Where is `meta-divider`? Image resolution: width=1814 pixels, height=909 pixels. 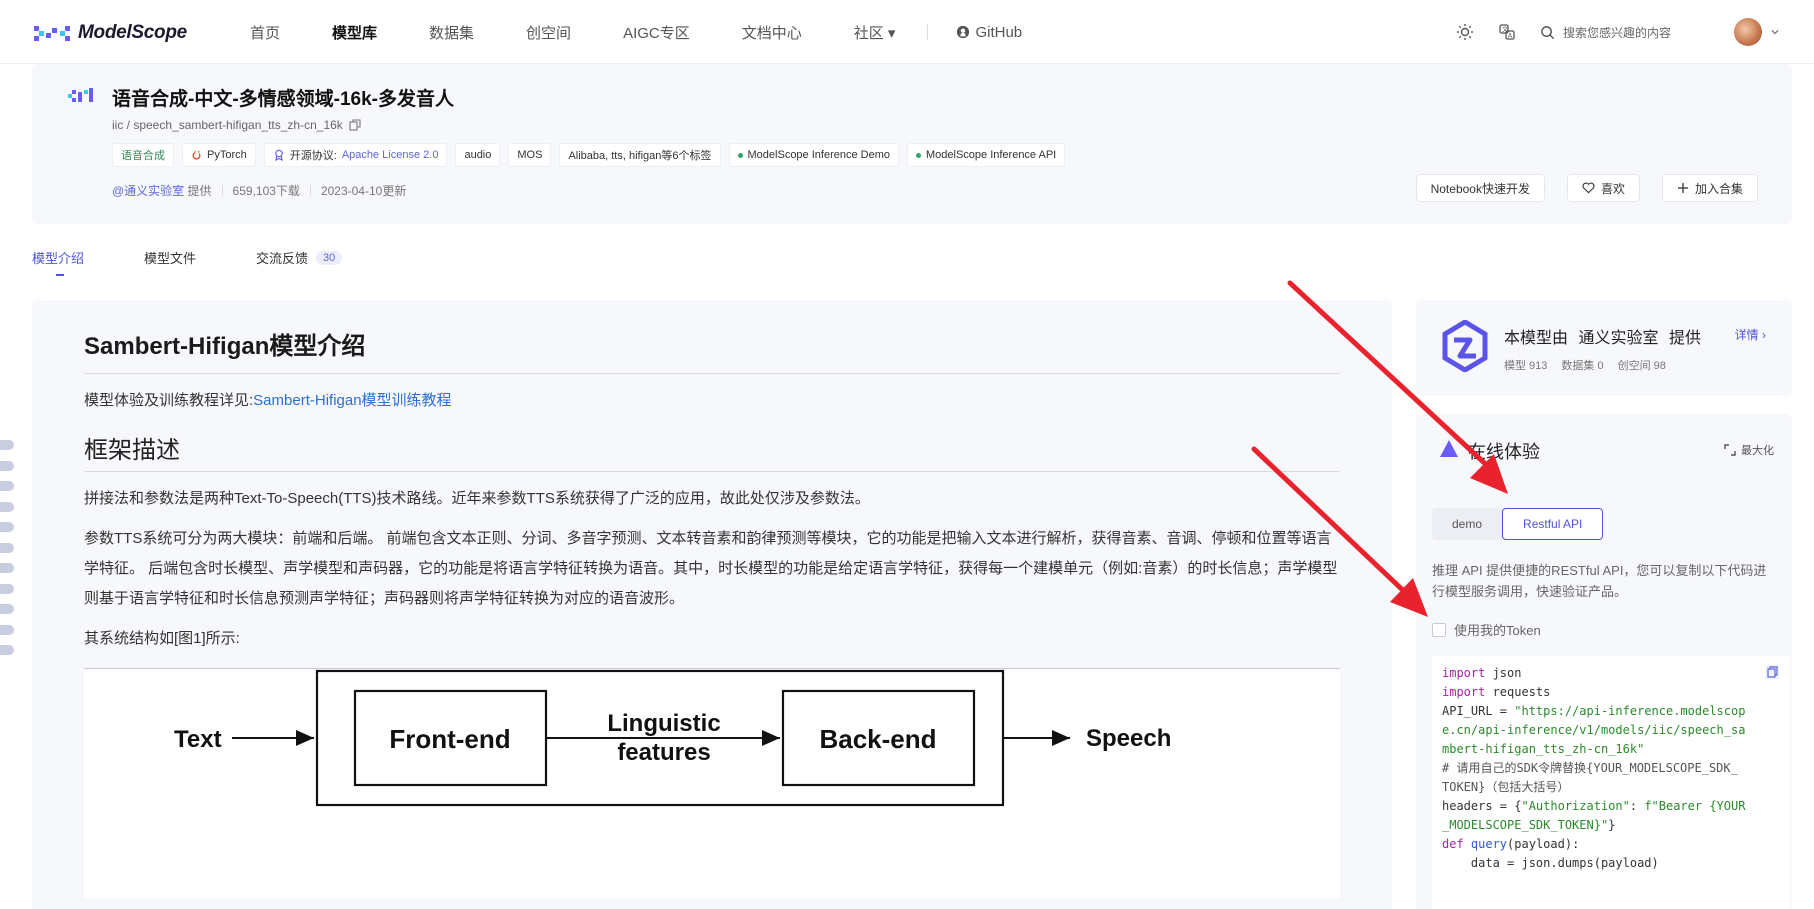
meta-divider is located at coordinates (222, 190).